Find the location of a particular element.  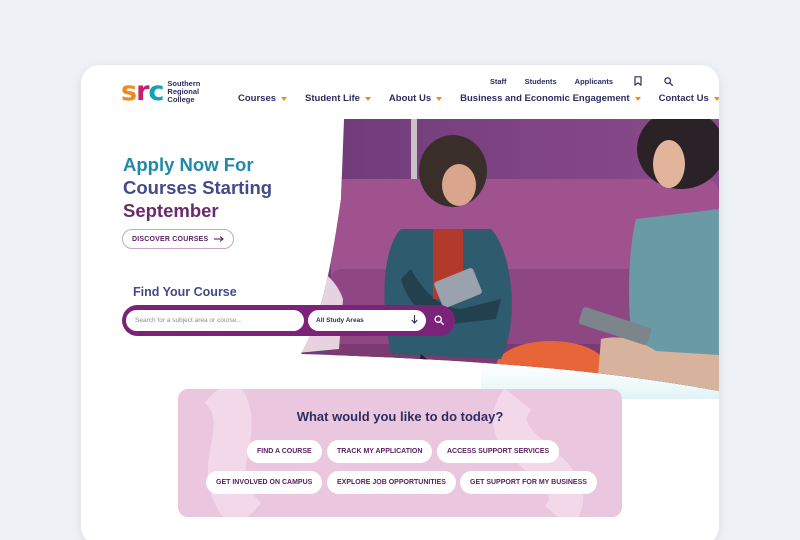

chip-label: GET SUPPORT FOR MY BUSINESS is located at coordinates (528, 482).